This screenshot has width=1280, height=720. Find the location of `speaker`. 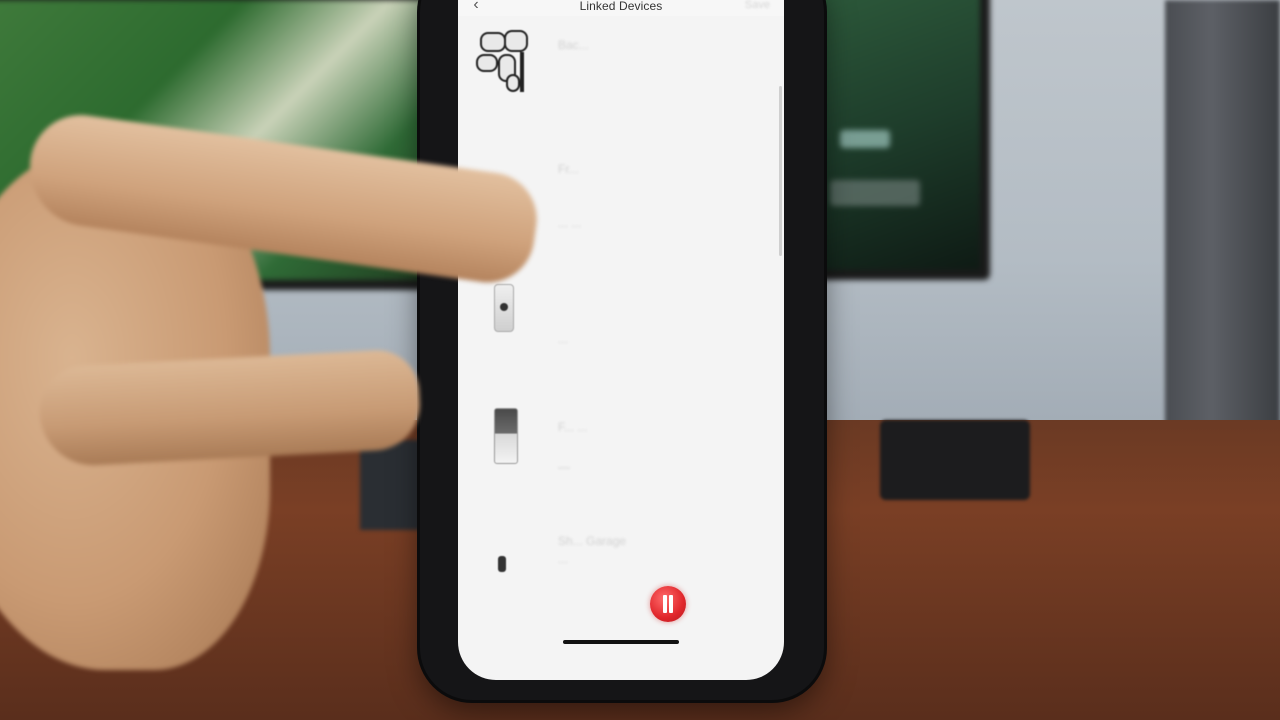

speaker is located at coordinates (955, 460).